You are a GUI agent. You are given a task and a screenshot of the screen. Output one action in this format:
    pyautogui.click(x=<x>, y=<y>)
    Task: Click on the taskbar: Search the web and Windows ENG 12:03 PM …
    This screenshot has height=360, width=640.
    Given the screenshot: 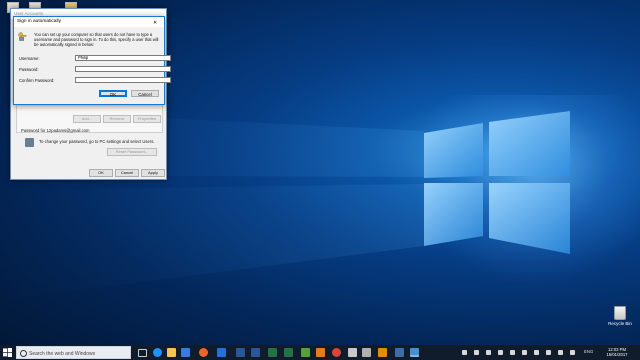 What is the action you would take?
    pyautogui.click(x=320, y=352)
    